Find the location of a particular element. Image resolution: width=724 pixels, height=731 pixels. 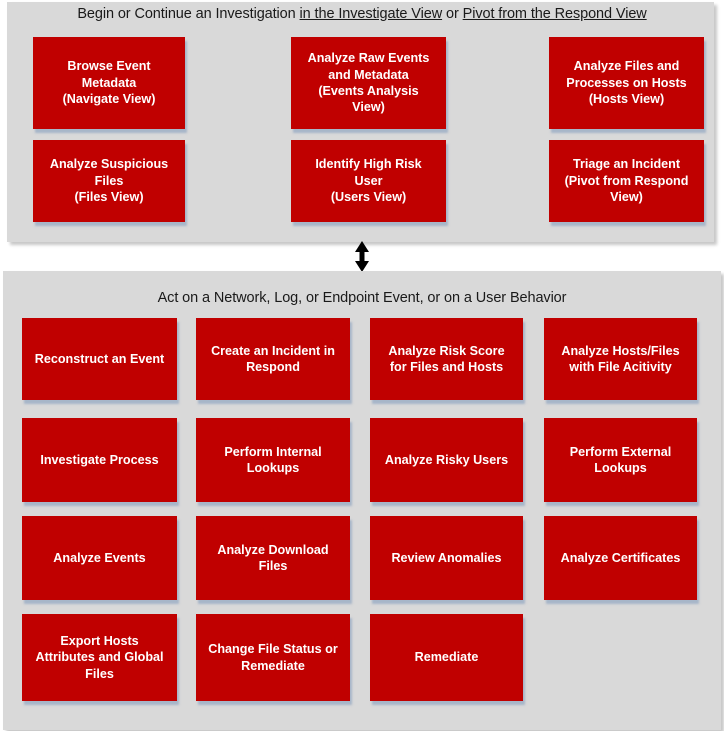

node-label: Reconstruct an Event is located at coordinates (99, 358).